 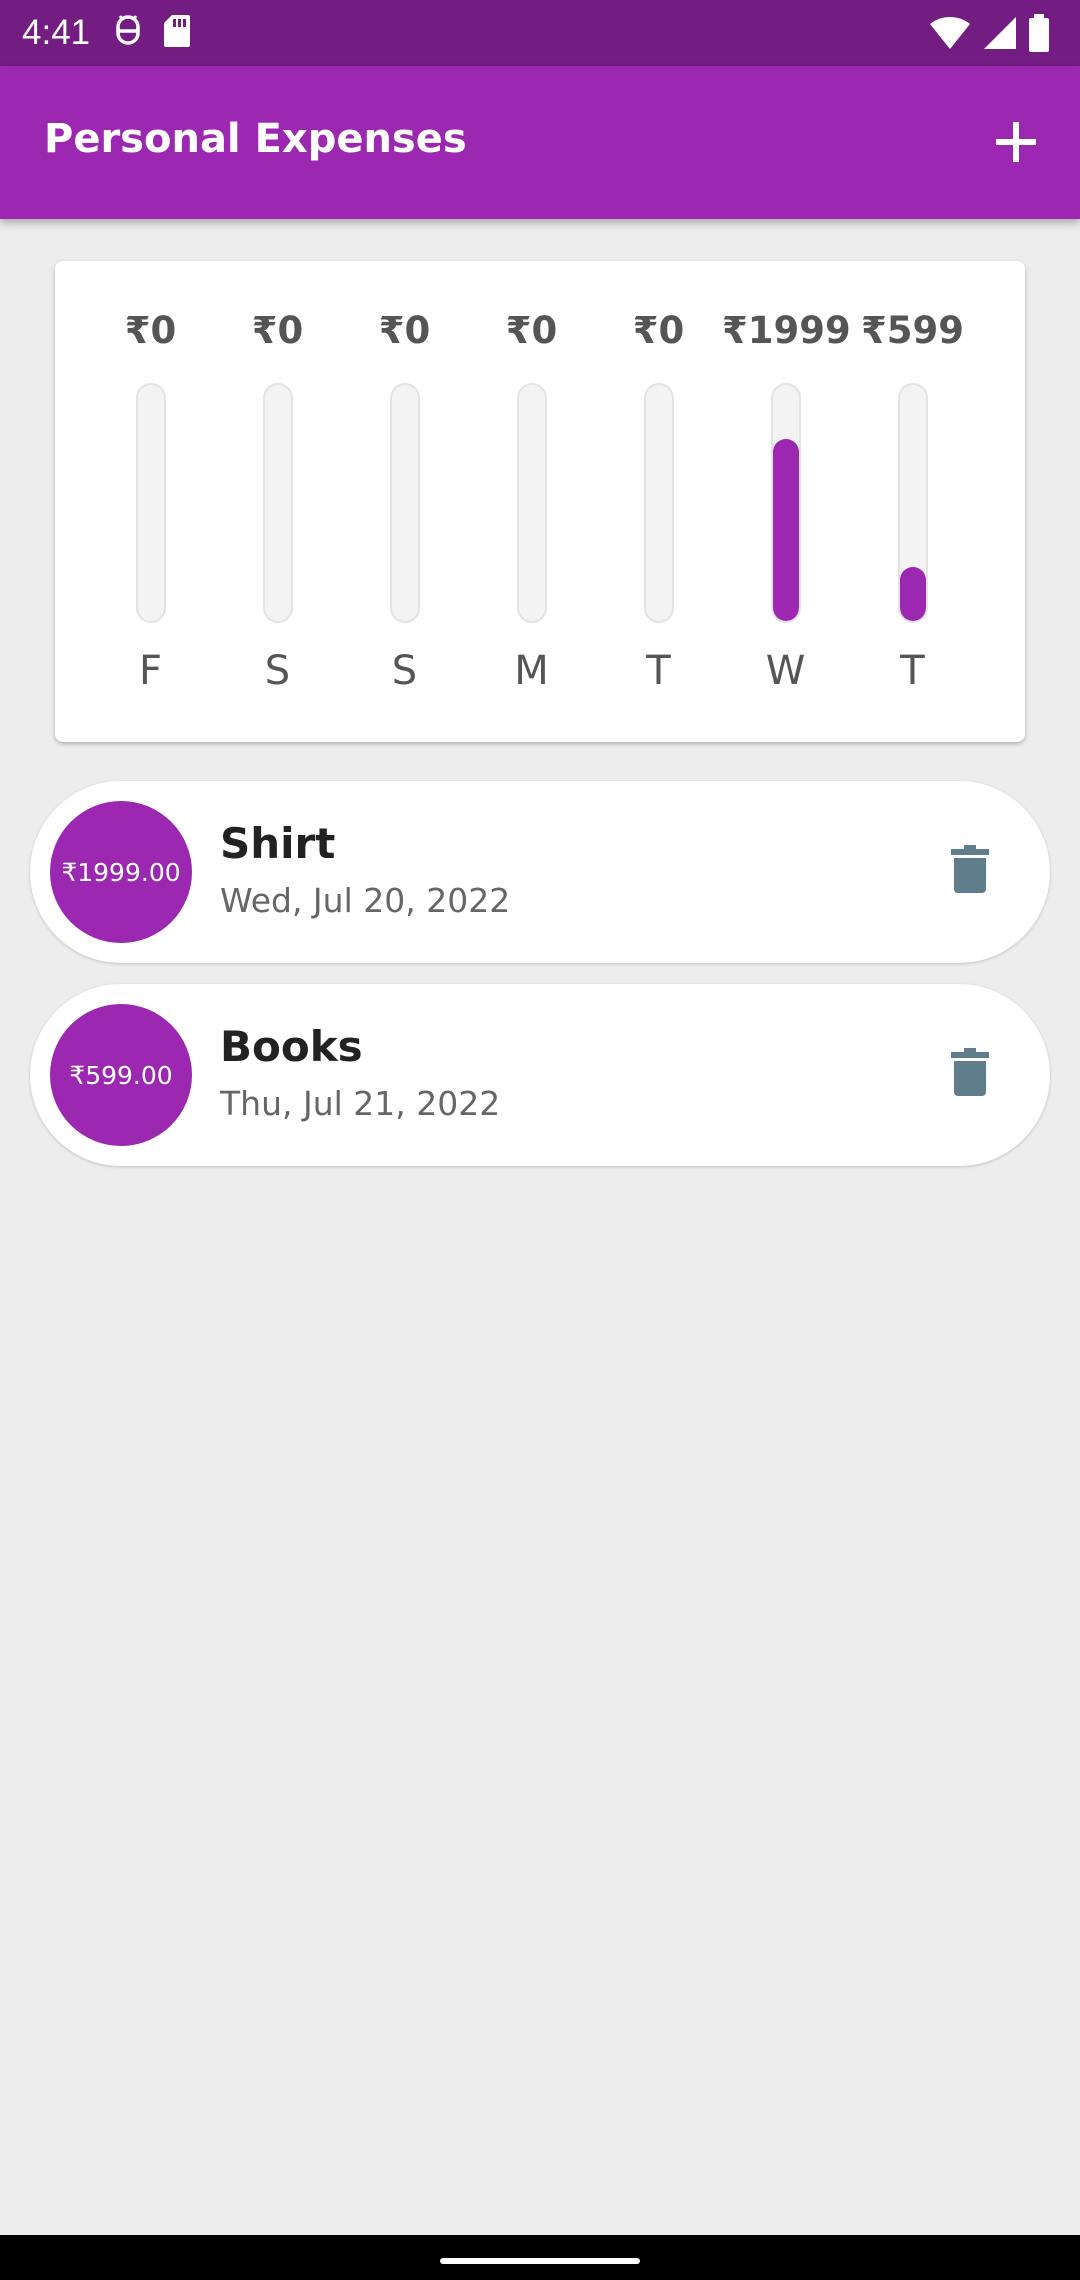 I want to click on chart-amount-label: ₹1999, so click(x=786, y=330).